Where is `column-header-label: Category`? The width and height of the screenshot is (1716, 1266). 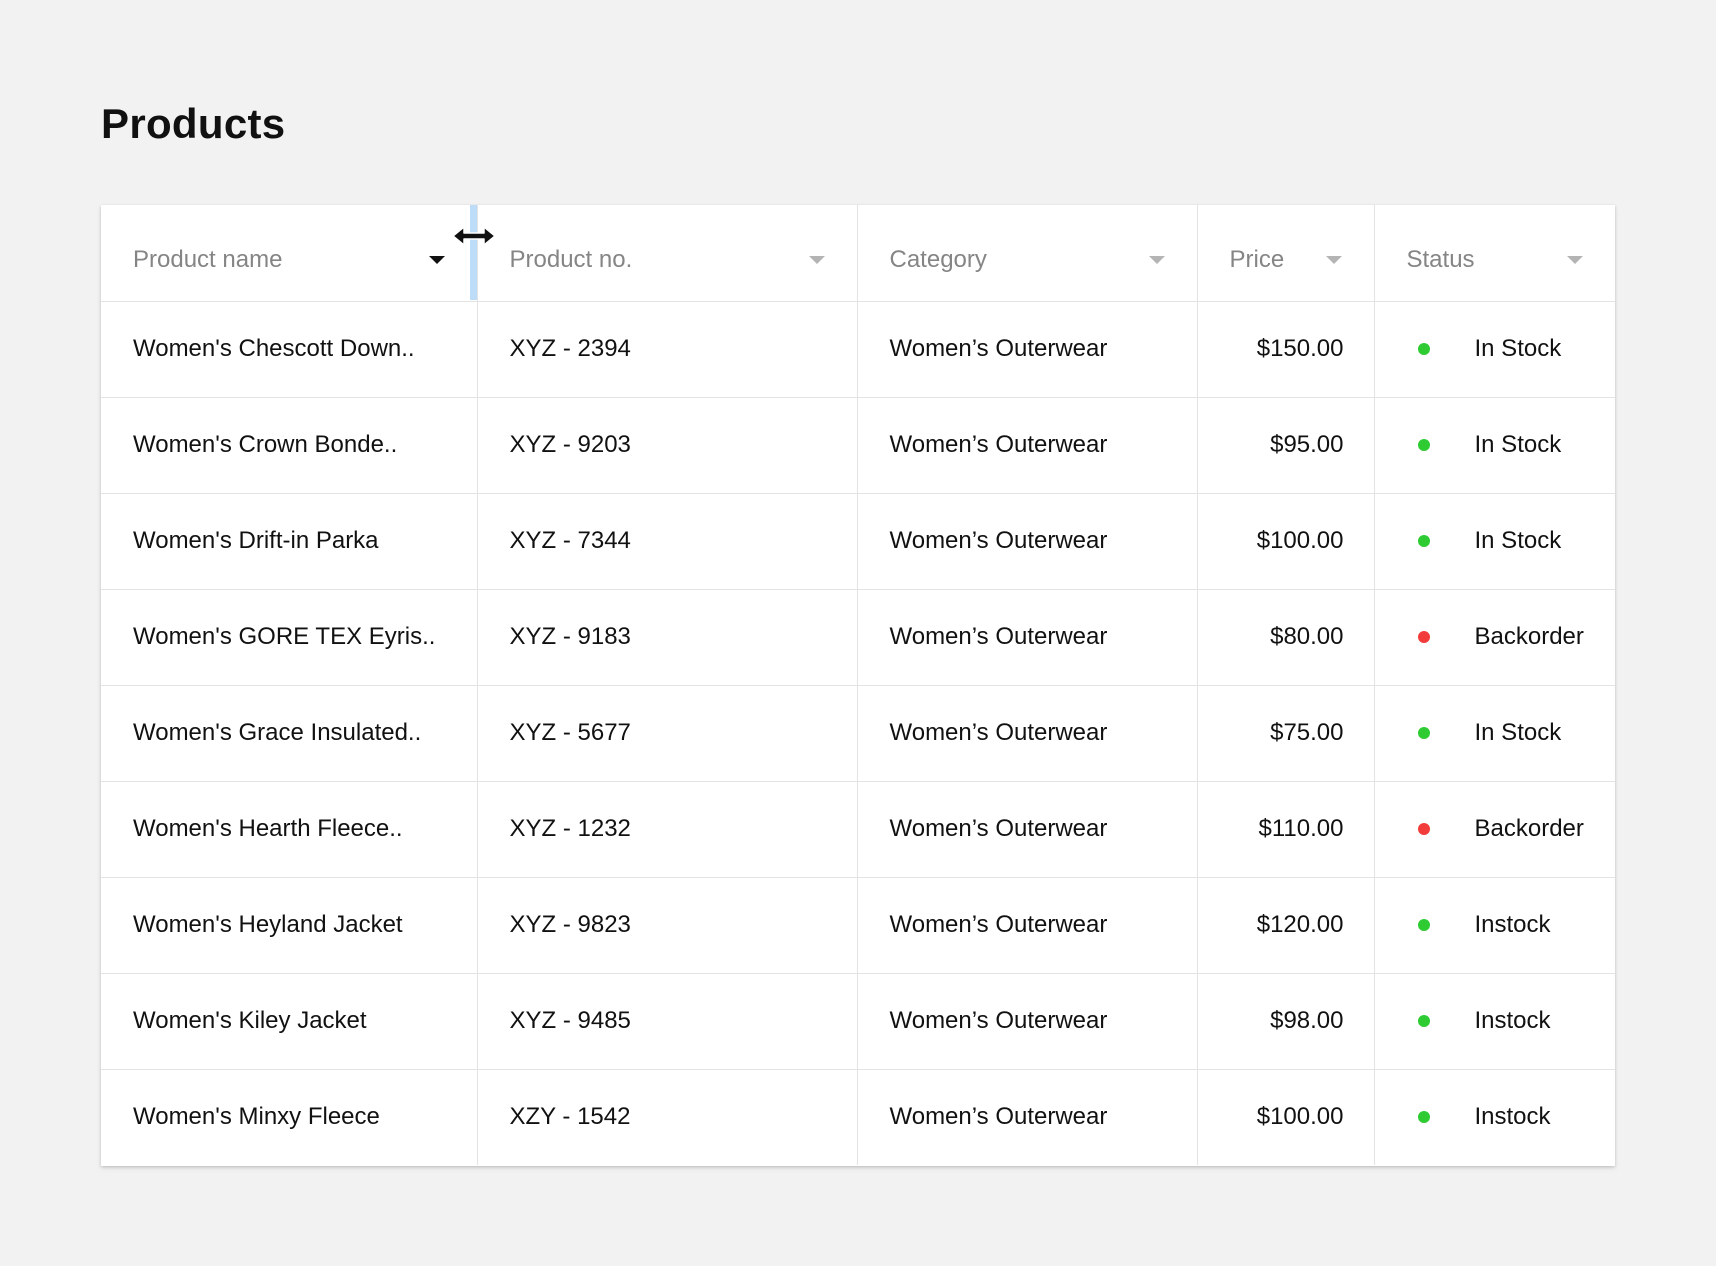
column-header-label: Category is located at coordinates (938, 259).